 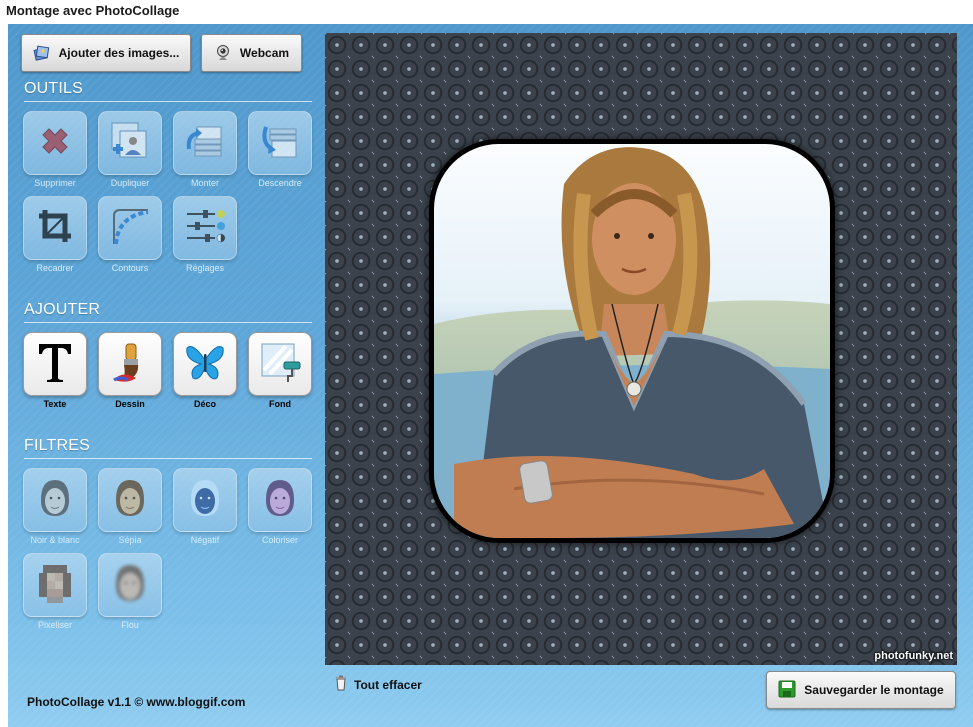 I want to click on filter-pixeliser: Pixeliser, so click(x=55, y=591).